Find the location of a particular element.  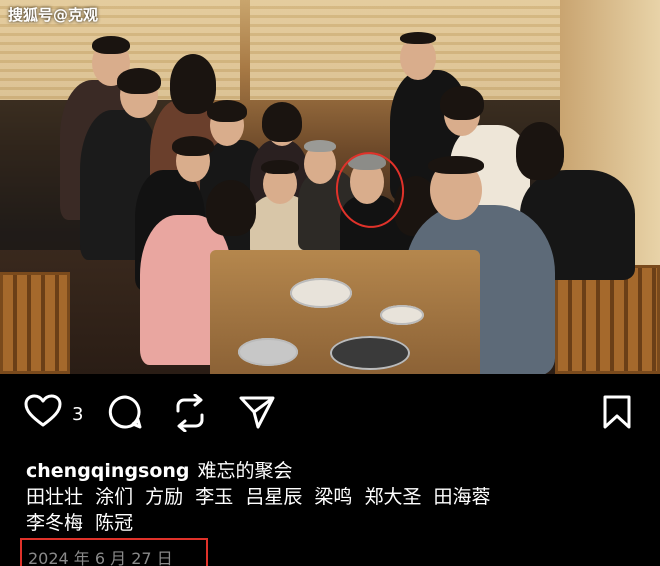

username-link: chengqingsong is located at coordinates (108, 471).